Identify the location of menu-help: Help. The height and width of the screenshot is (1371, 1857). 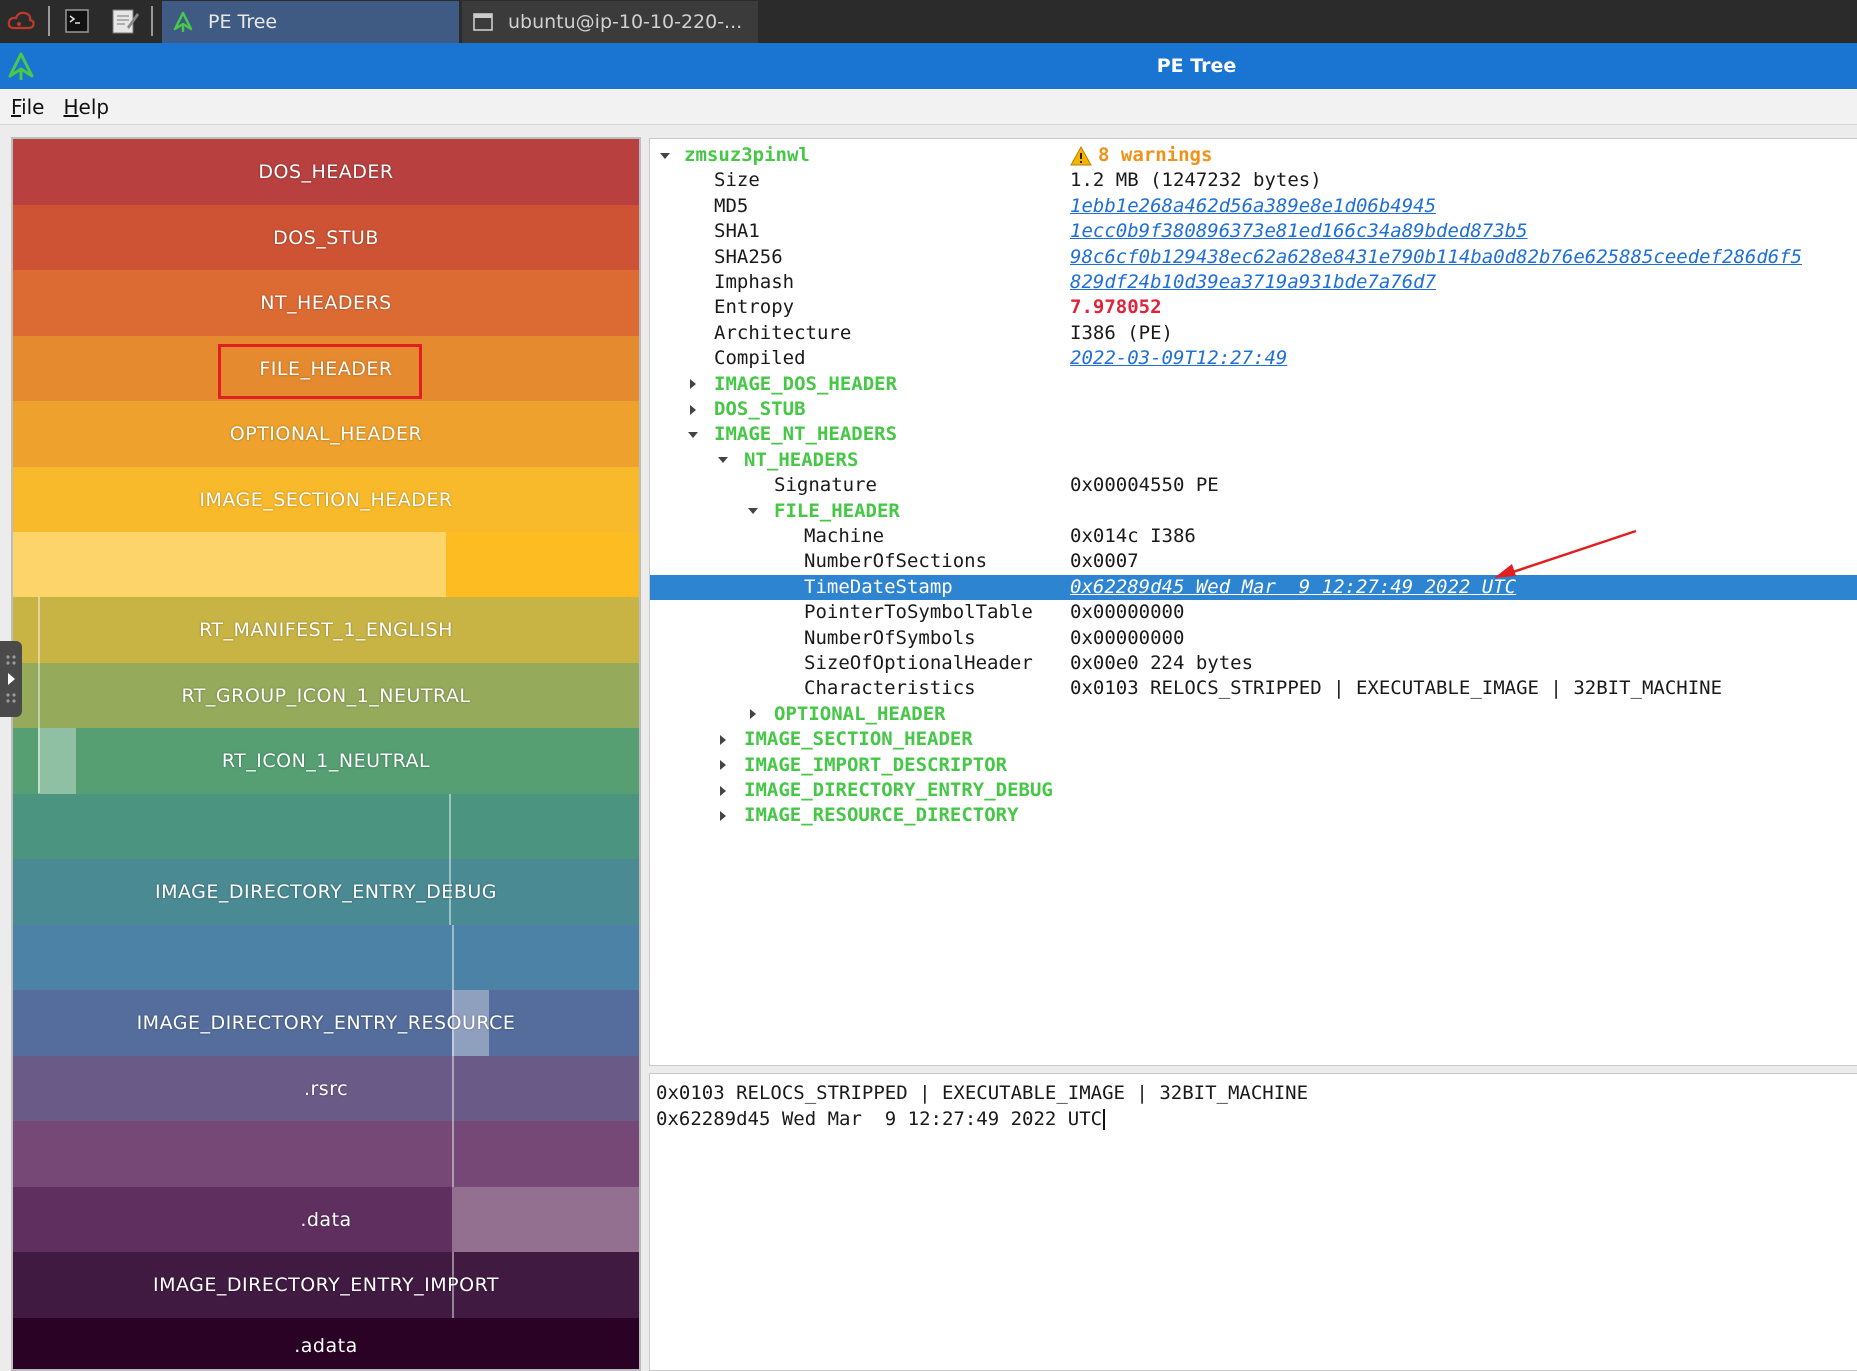
(86, 107).